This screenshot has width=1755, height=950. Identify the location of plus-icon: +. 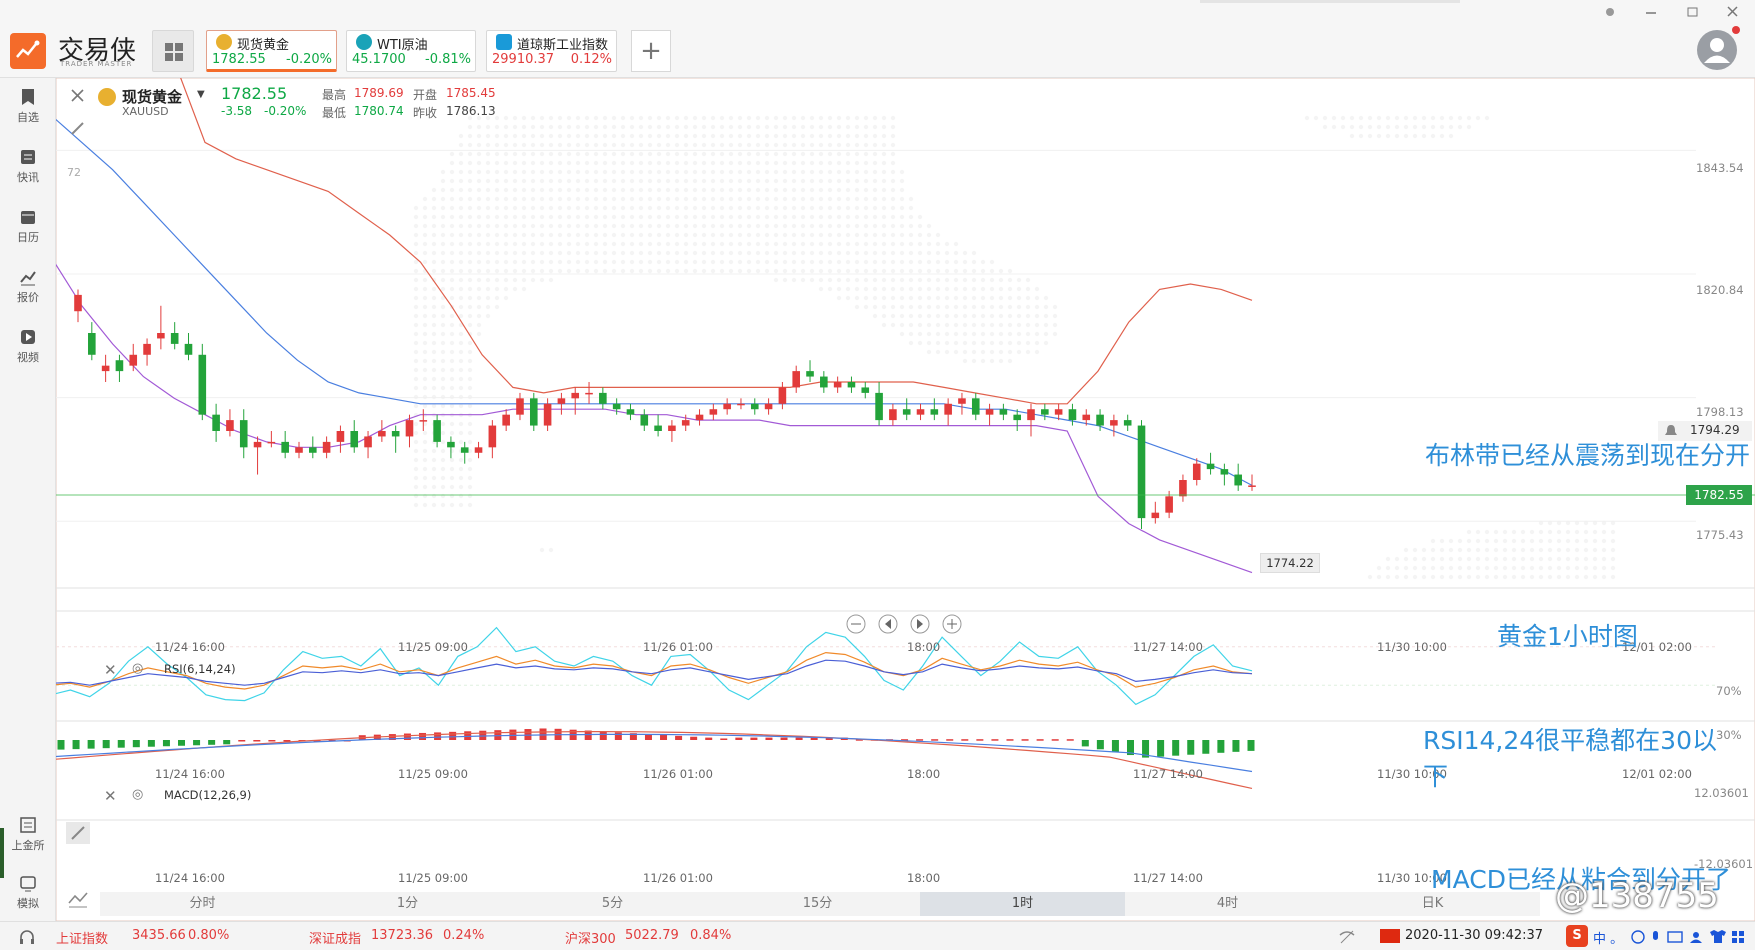
(651, 51).